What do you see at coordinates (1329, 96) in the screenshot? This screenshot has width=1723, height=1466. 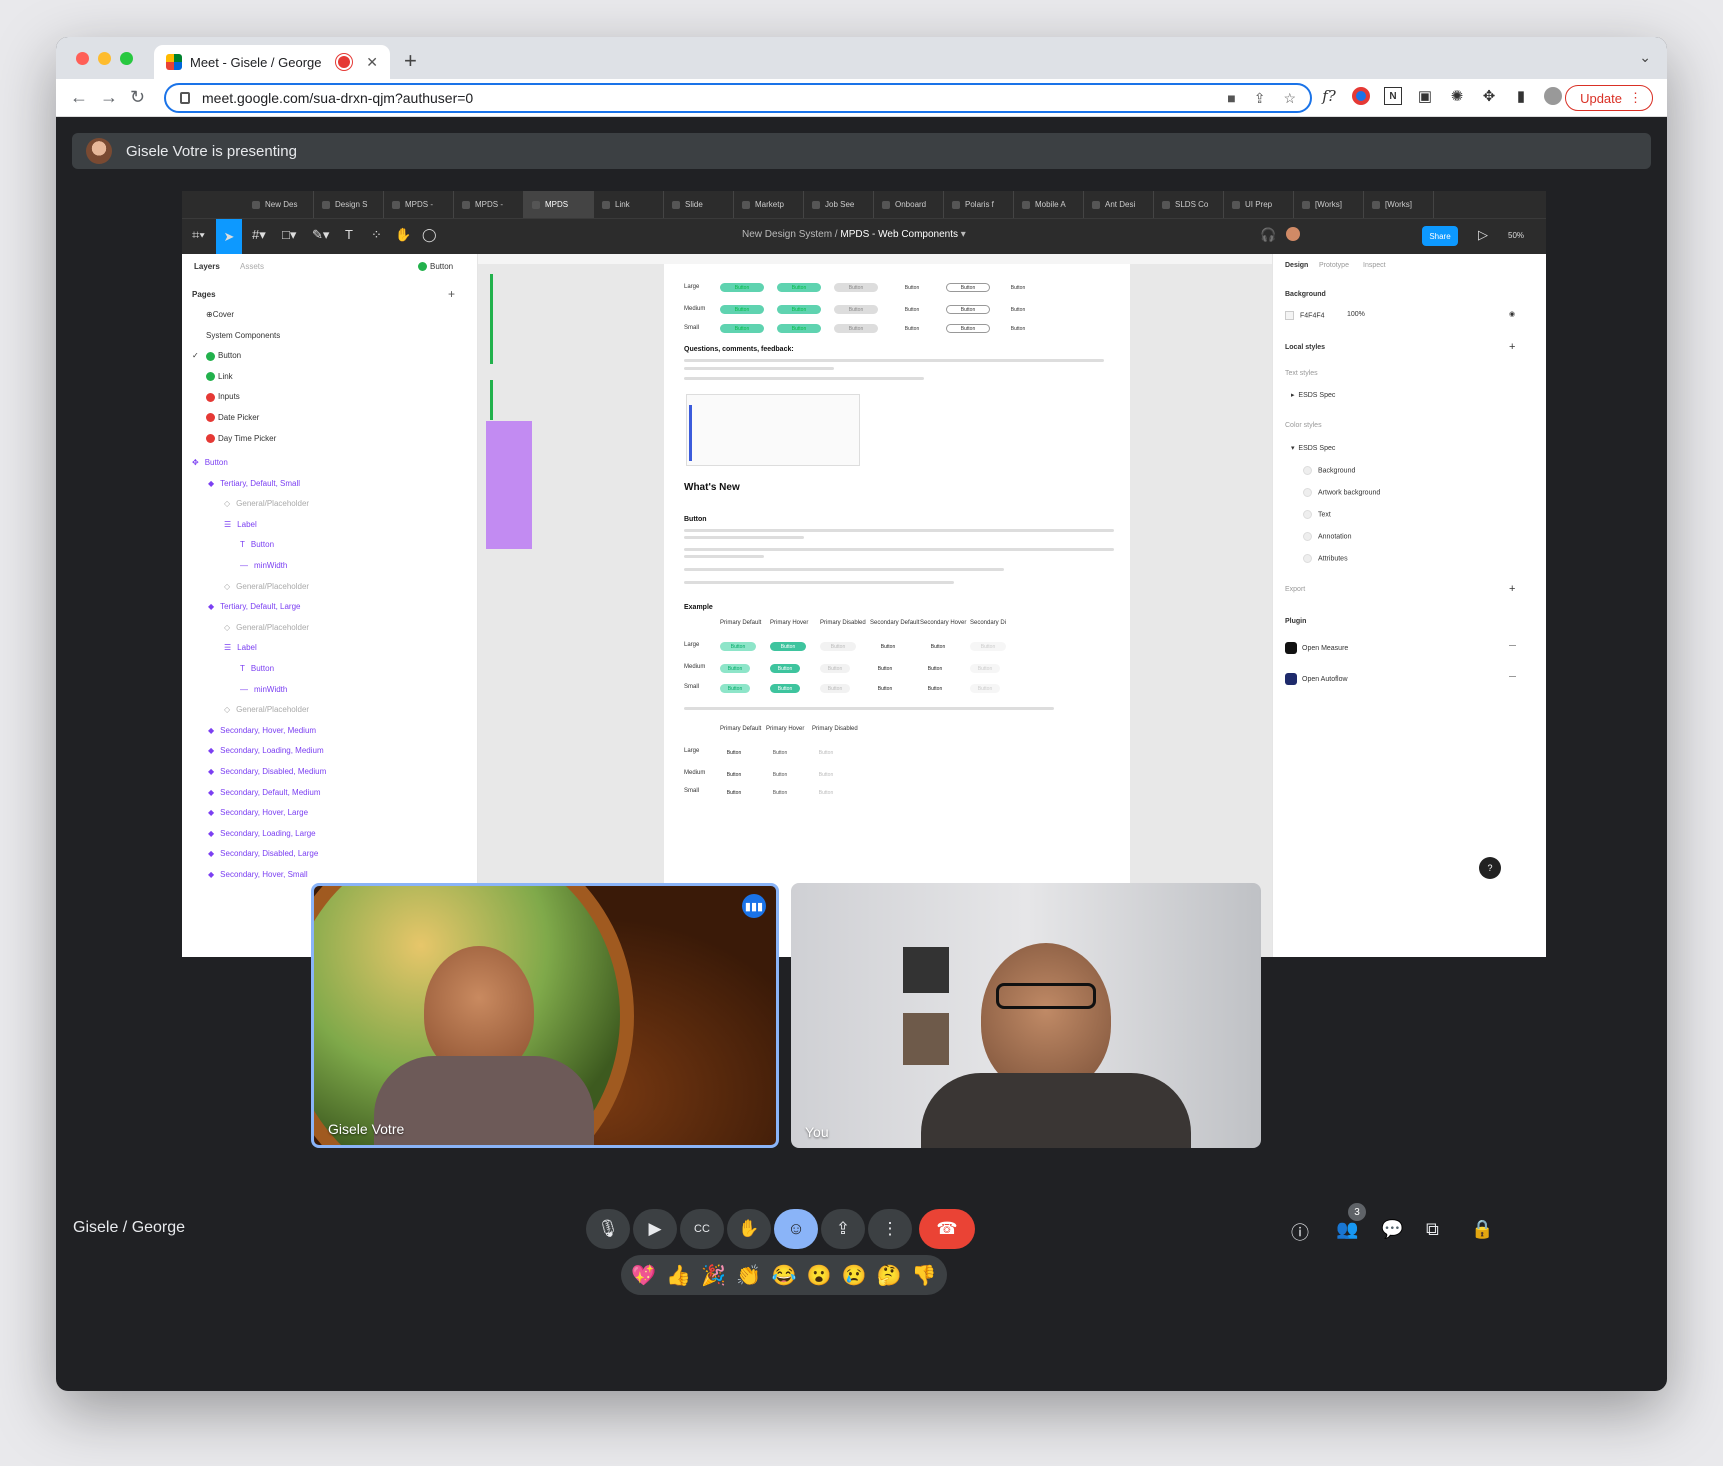 I see `formula-extension-icon: f?` at bounding box center [1329, 96].